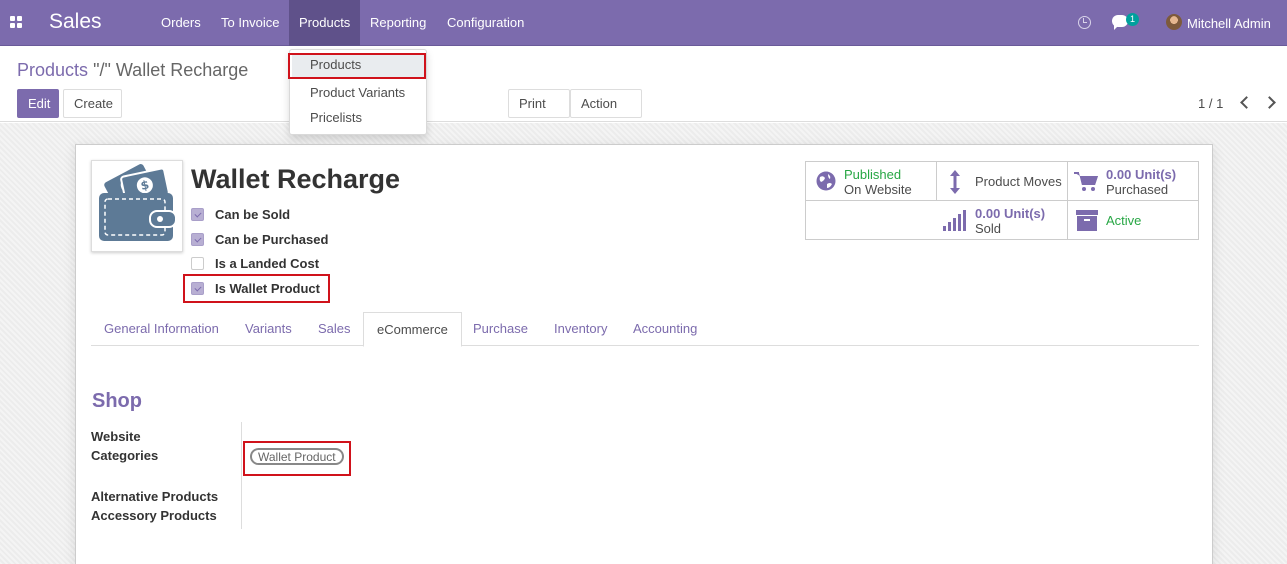 Image resolution: width=1287 pixels, height=564 pixels. I want to click on breadcrumb: Products "/" Wallet Recharge, so click(132, 70).